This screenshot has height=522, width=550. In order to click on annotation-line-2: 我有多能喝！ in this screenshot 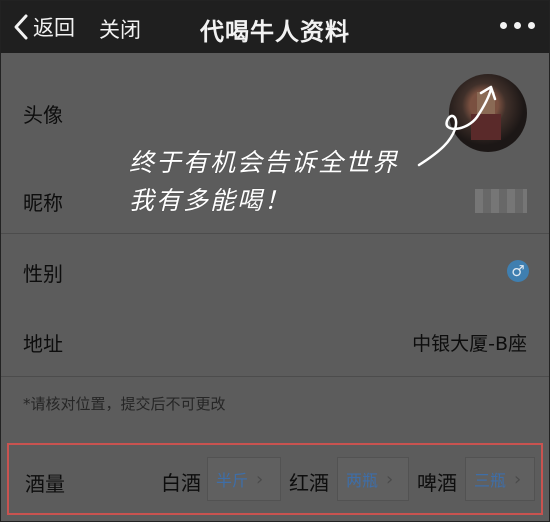, I will do `click(210, 200)`.